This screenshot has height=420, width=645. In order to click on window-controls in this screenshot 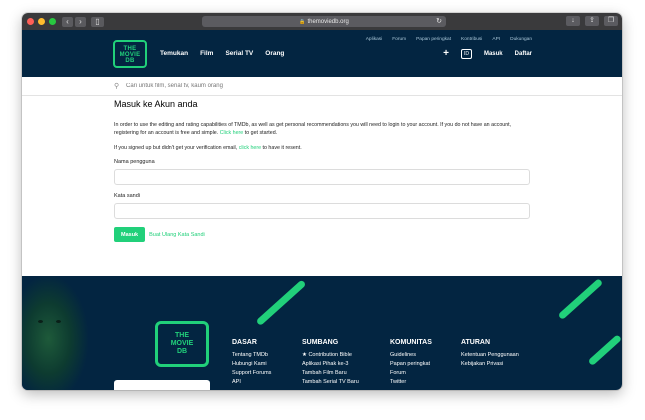, I will do `click(41, 21)`.